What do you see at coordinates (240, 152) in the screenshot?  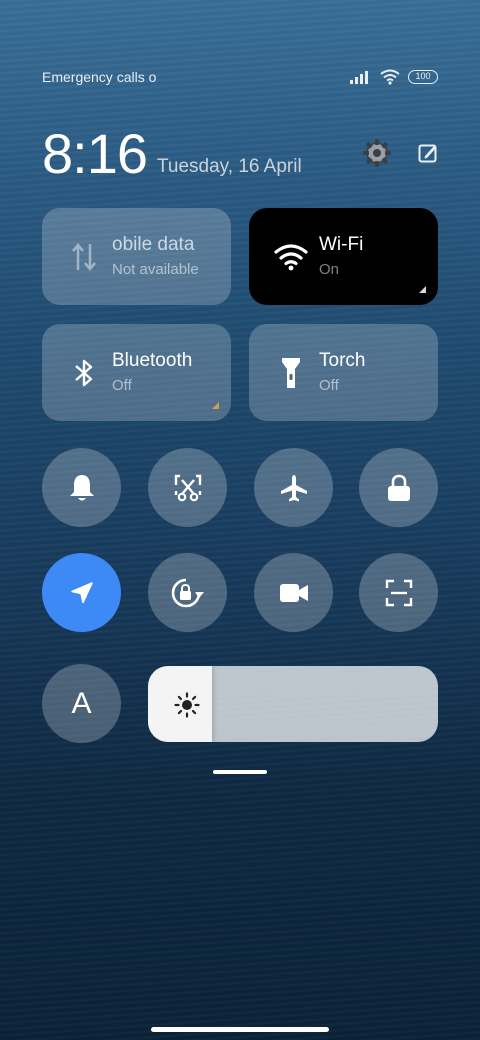 I see `clock-row: 8:16 Tuesday, 16 April` at bounding box center [240, 152].